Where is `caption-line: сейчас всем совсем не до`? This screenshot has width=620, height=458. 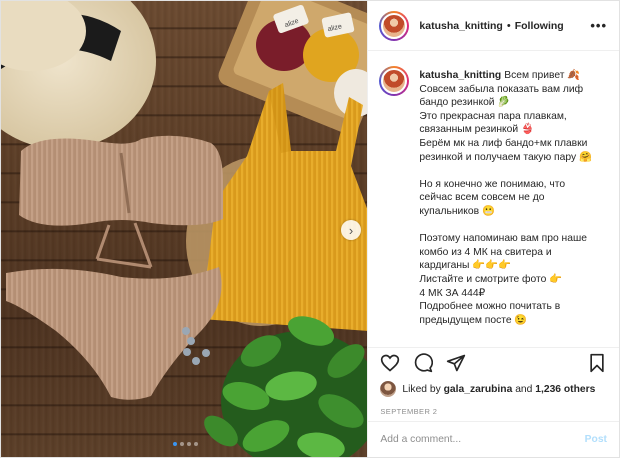 caption-line: сейчас всем совсем не до is located at coordinates (482, 198).